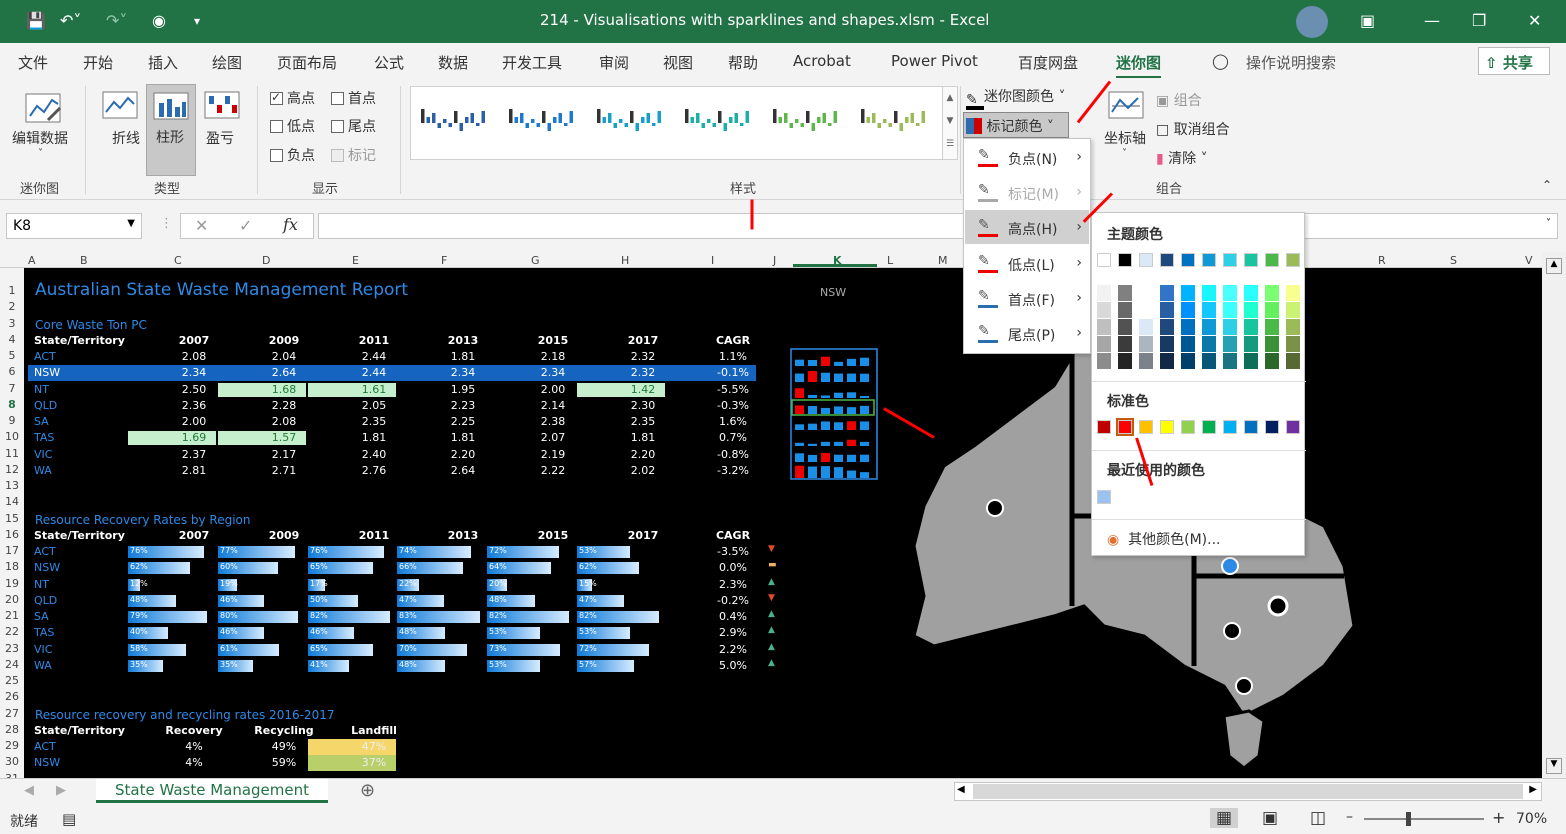 This screenshot has height=834, width=1566. Describe the element at coordinates (256, 552) in the screenshot. I see `data-bar: 77%` at that location.